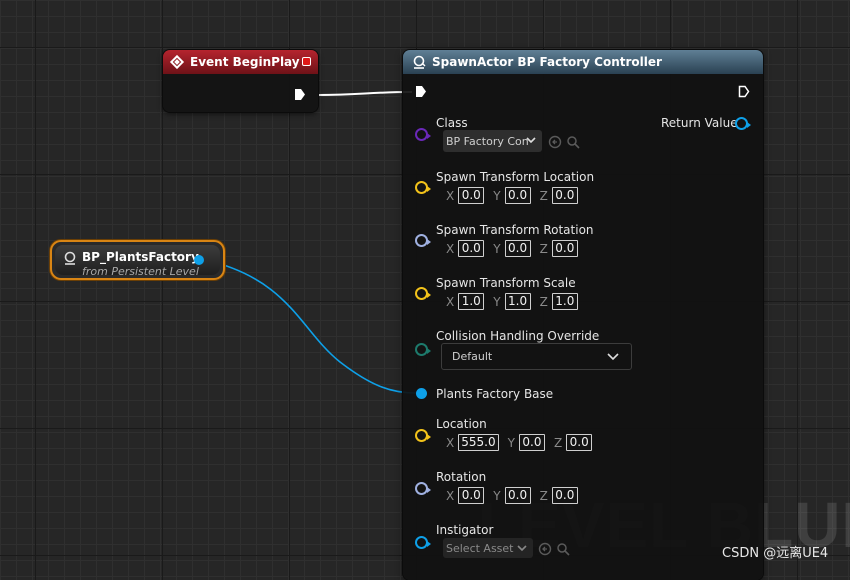 The width and height of the screenshot is (850, 580). I want to click on rotation-vector: X 0.0 Y 0.0 Z 0.0, so click(516, 495).